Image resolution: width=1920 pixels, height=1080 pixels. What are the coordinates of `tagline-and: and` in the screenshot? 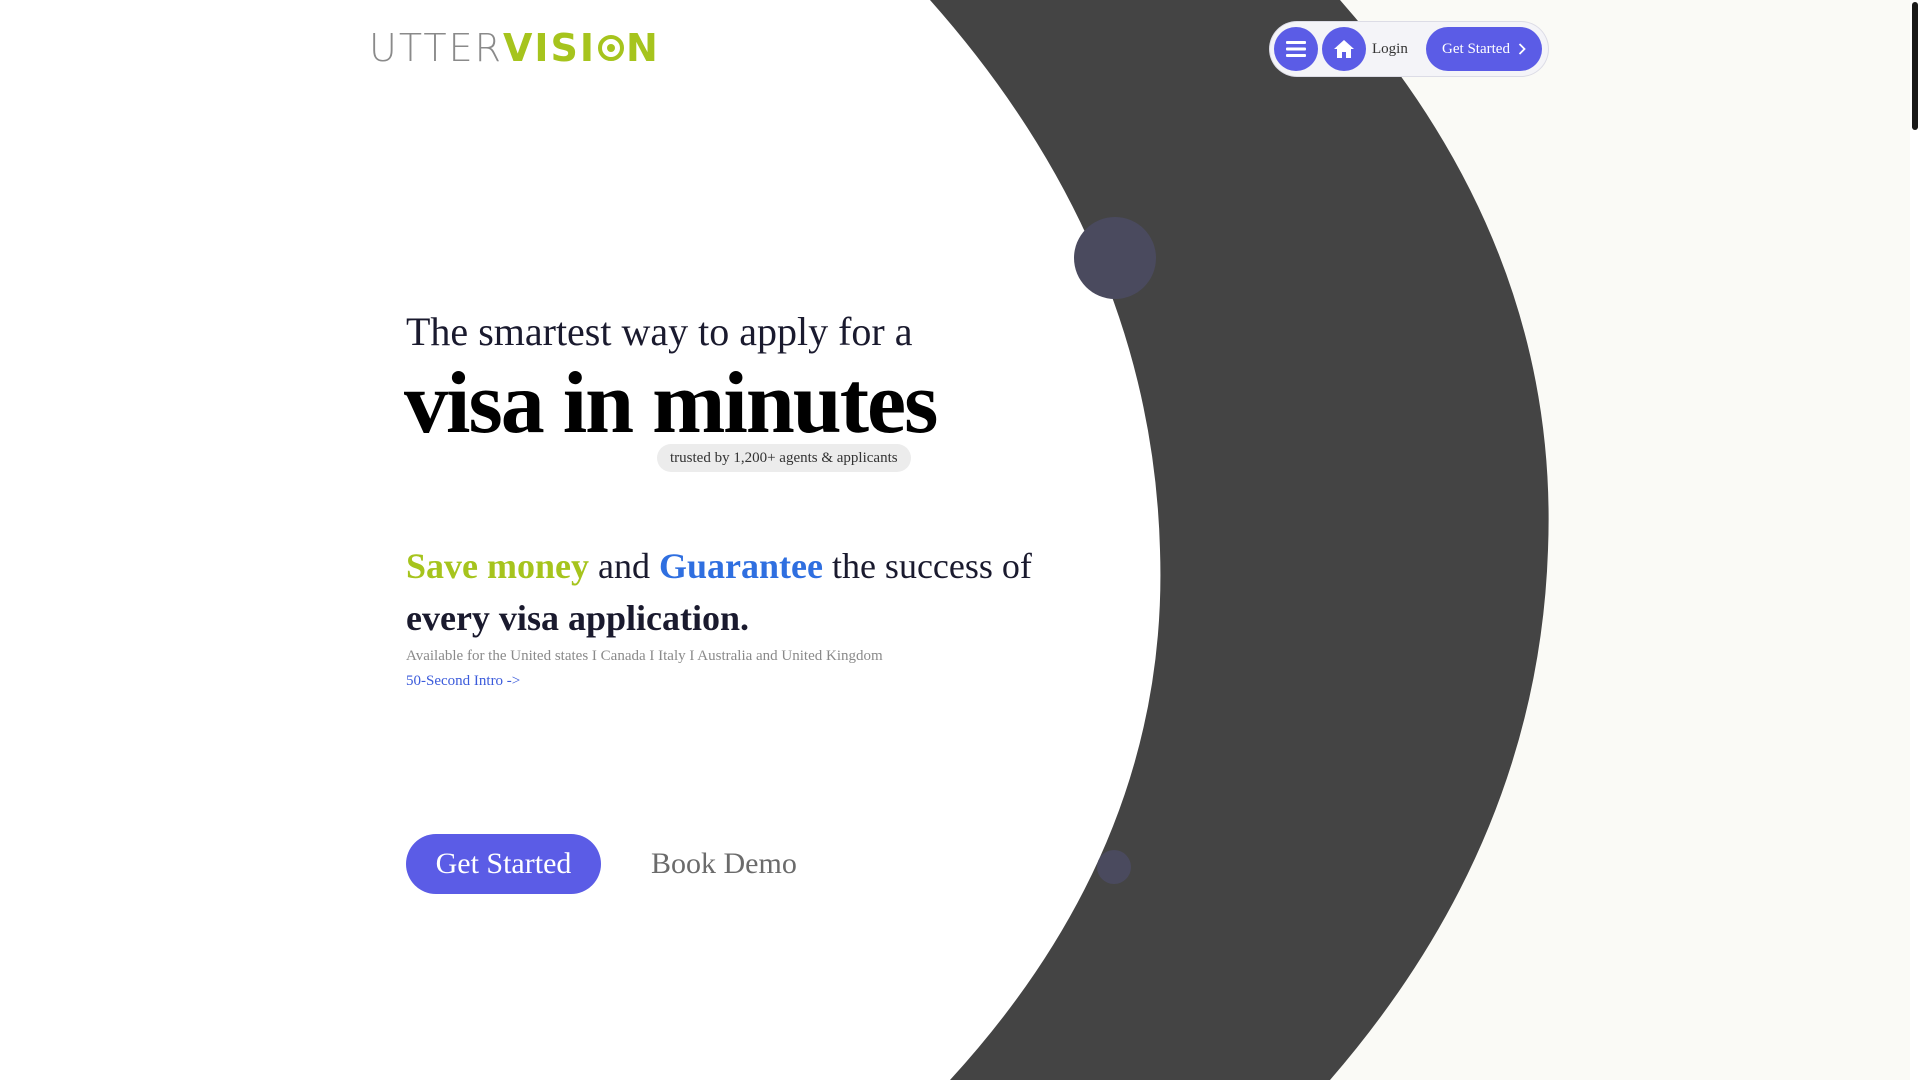 It's located at (624, 566).